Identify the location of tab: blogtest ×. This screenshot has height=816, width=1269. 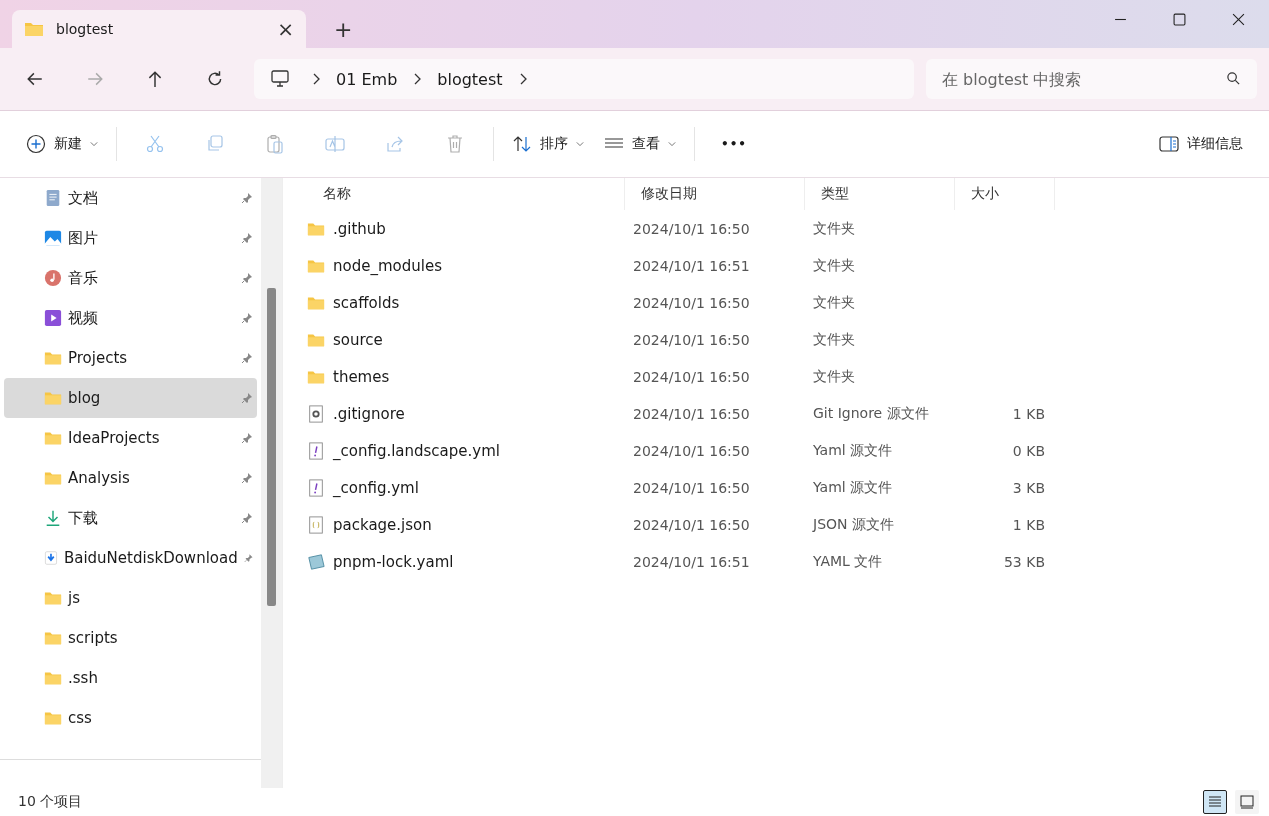
(159, 29).